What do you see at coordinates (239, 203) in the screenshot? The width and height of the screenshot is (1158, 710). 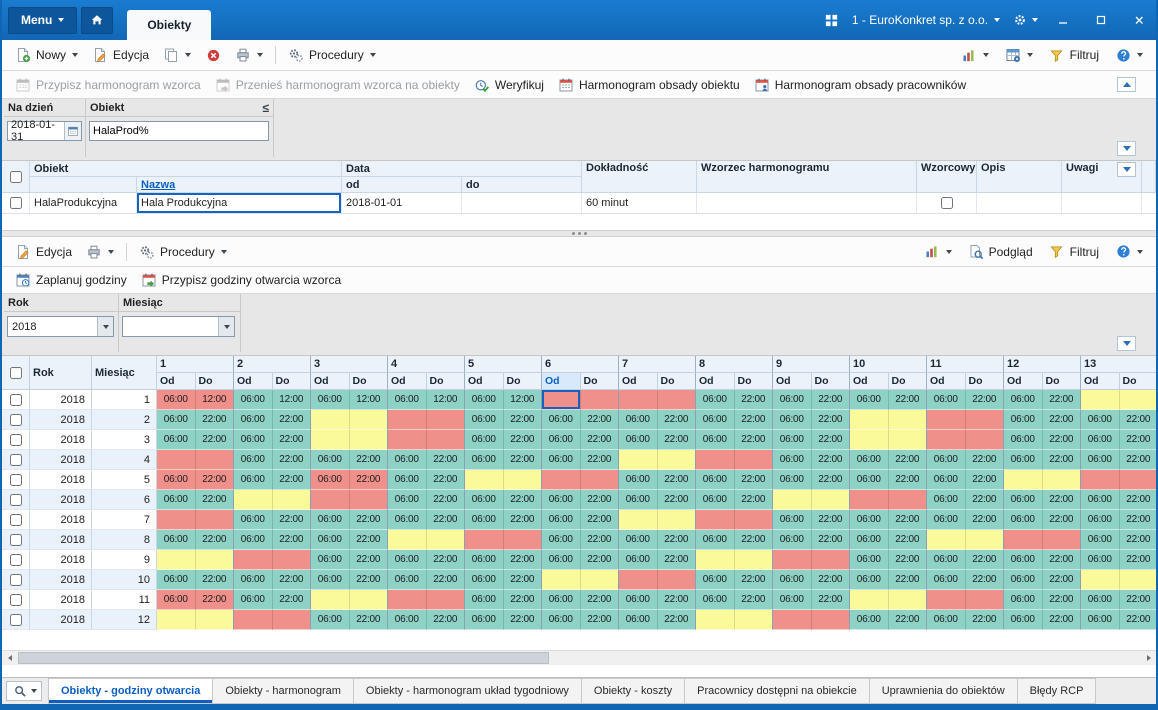 I see `cell-nazwa-selected: Hala Produkcyjna` at bounding box center [239, 203].